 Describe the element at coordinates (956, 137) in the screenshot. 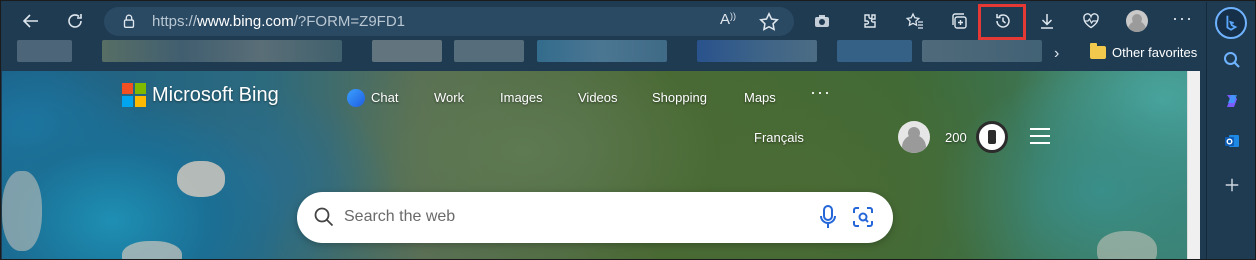

I see `rewards-points: 200` at that location.